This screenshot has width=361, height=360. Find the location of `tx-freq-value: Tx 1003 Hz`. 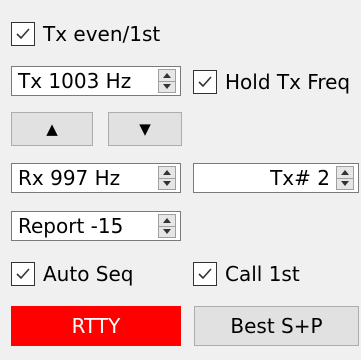

tx-freq-value: Tx 1003 Hz is located at coordinates (75, 81).